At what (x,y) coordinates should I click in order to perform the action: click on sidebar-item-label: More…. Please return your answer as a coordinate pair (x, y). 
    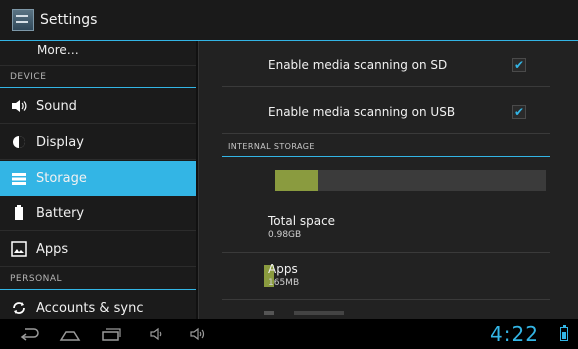
    Looking at the image, I should click on (58, 50).